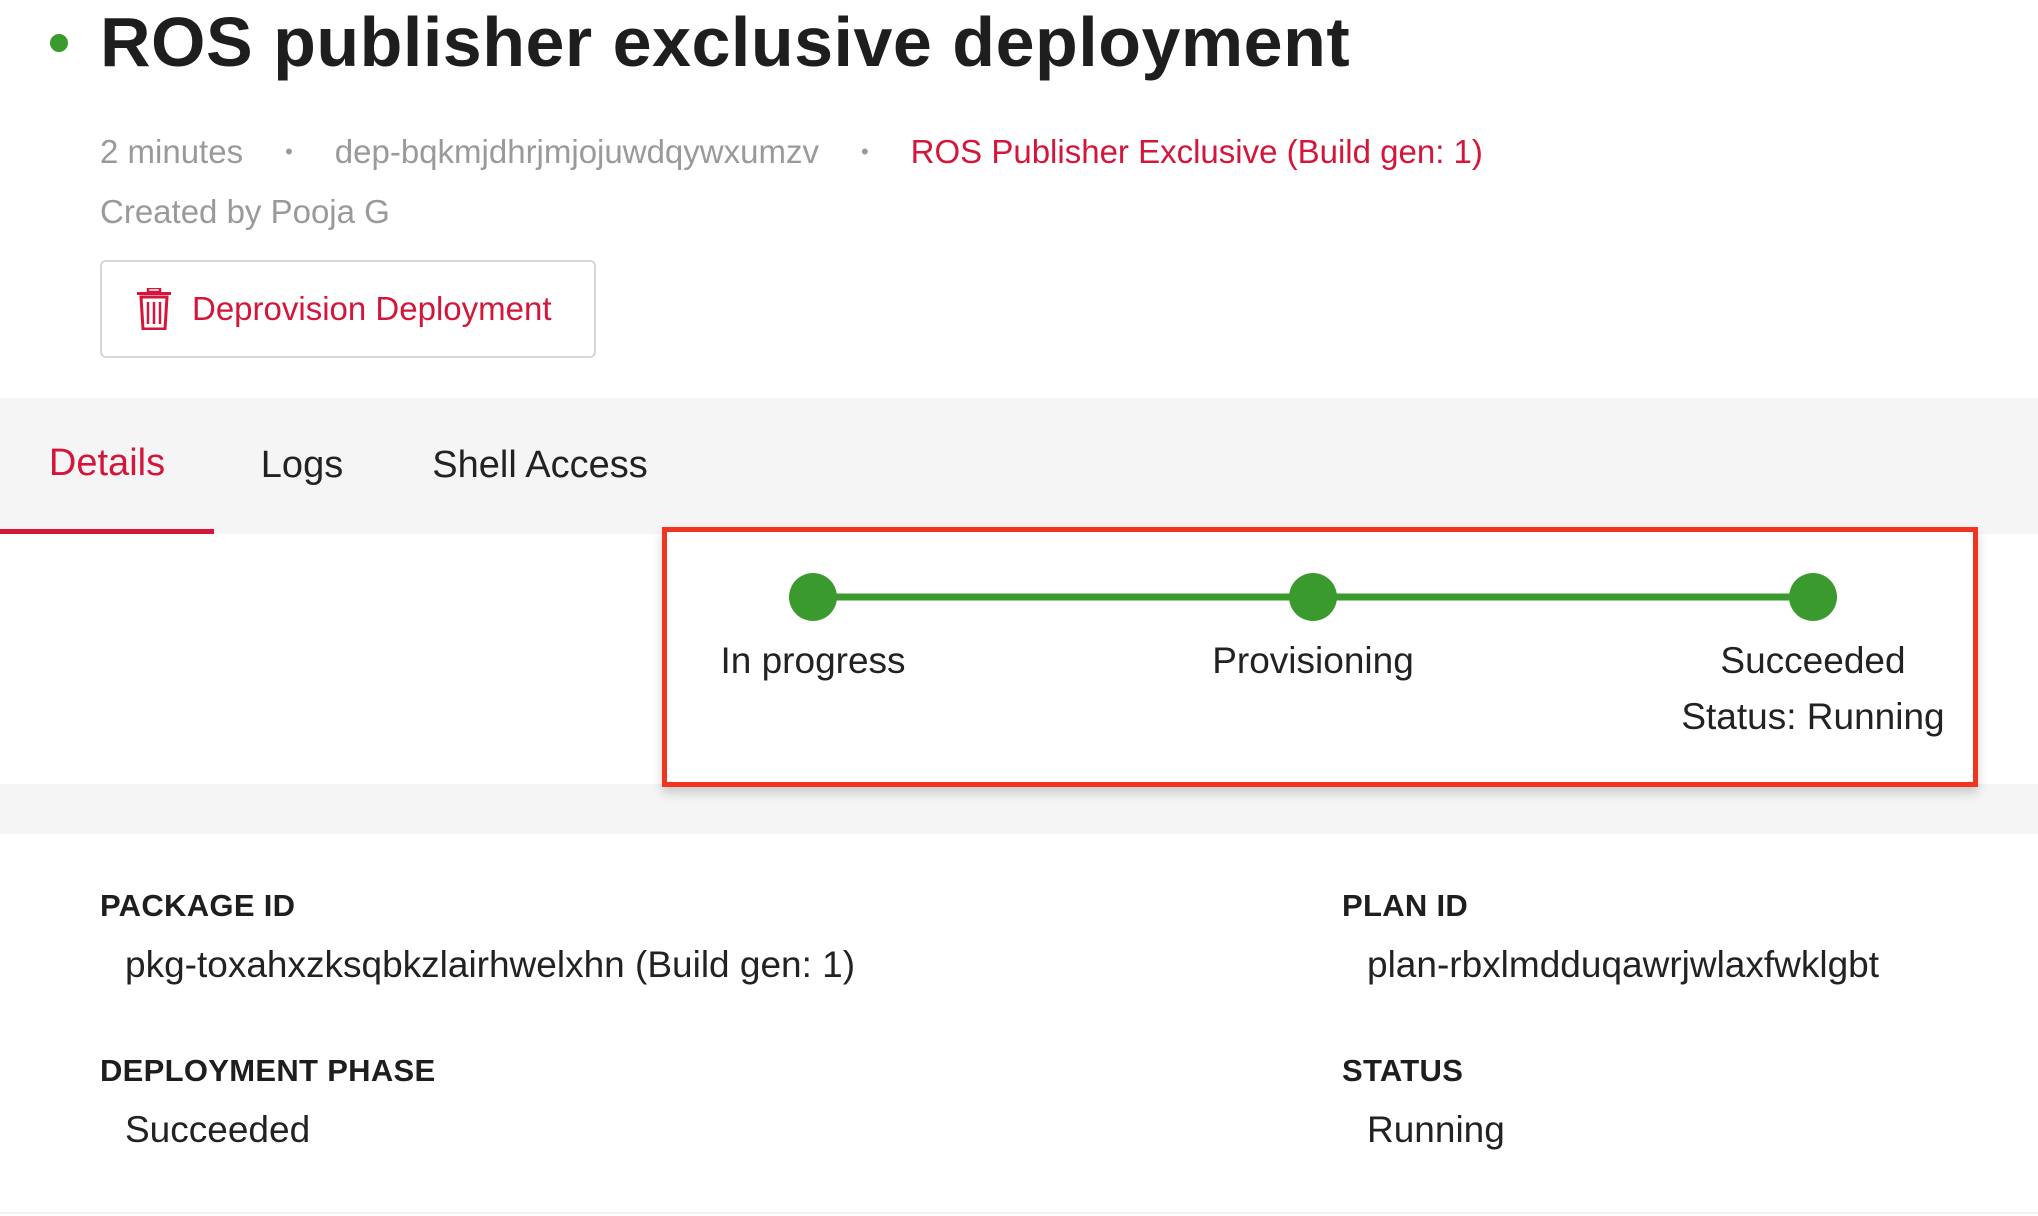  Describe the element at coordinates (245, 211) in the screenshot. I see `created-by-text: Created by Pooja G` at that location.